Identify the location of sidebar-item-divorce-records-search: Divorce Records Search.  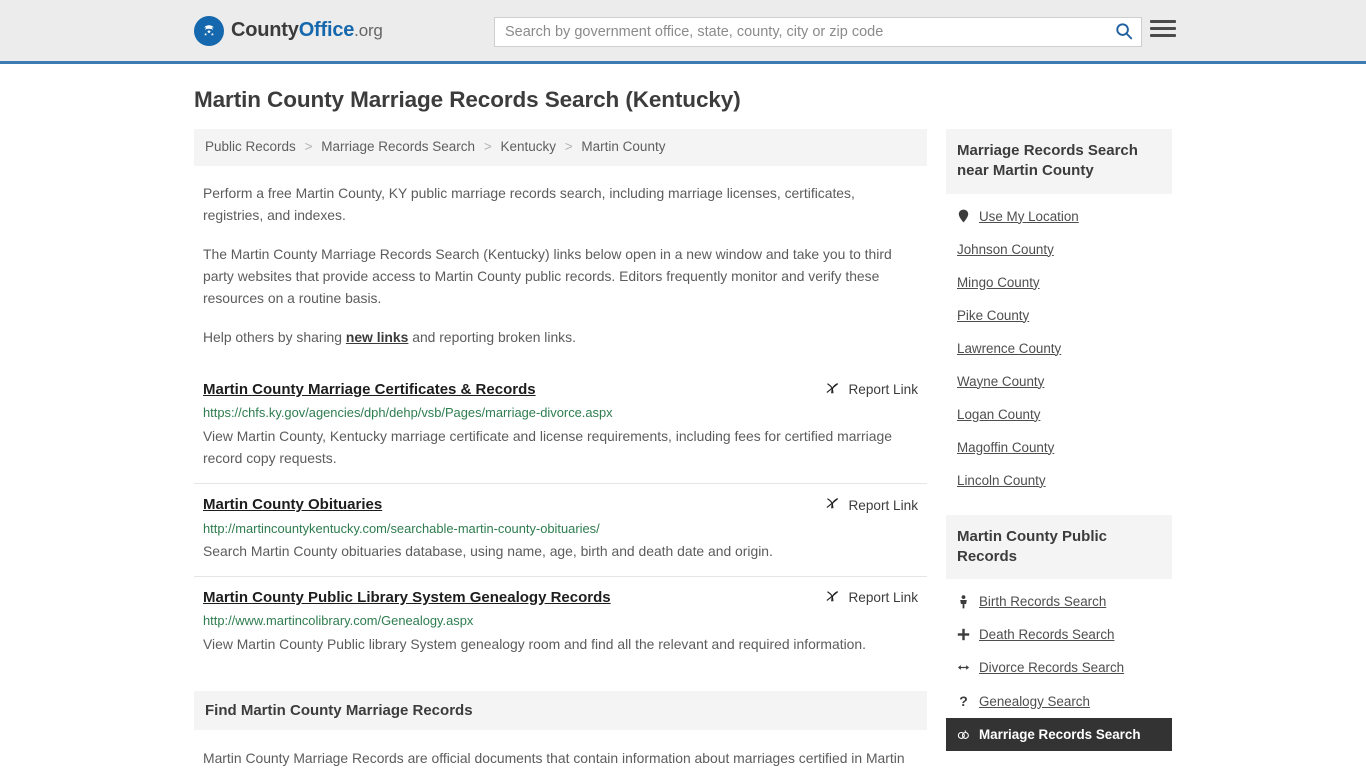
(1059, 667).